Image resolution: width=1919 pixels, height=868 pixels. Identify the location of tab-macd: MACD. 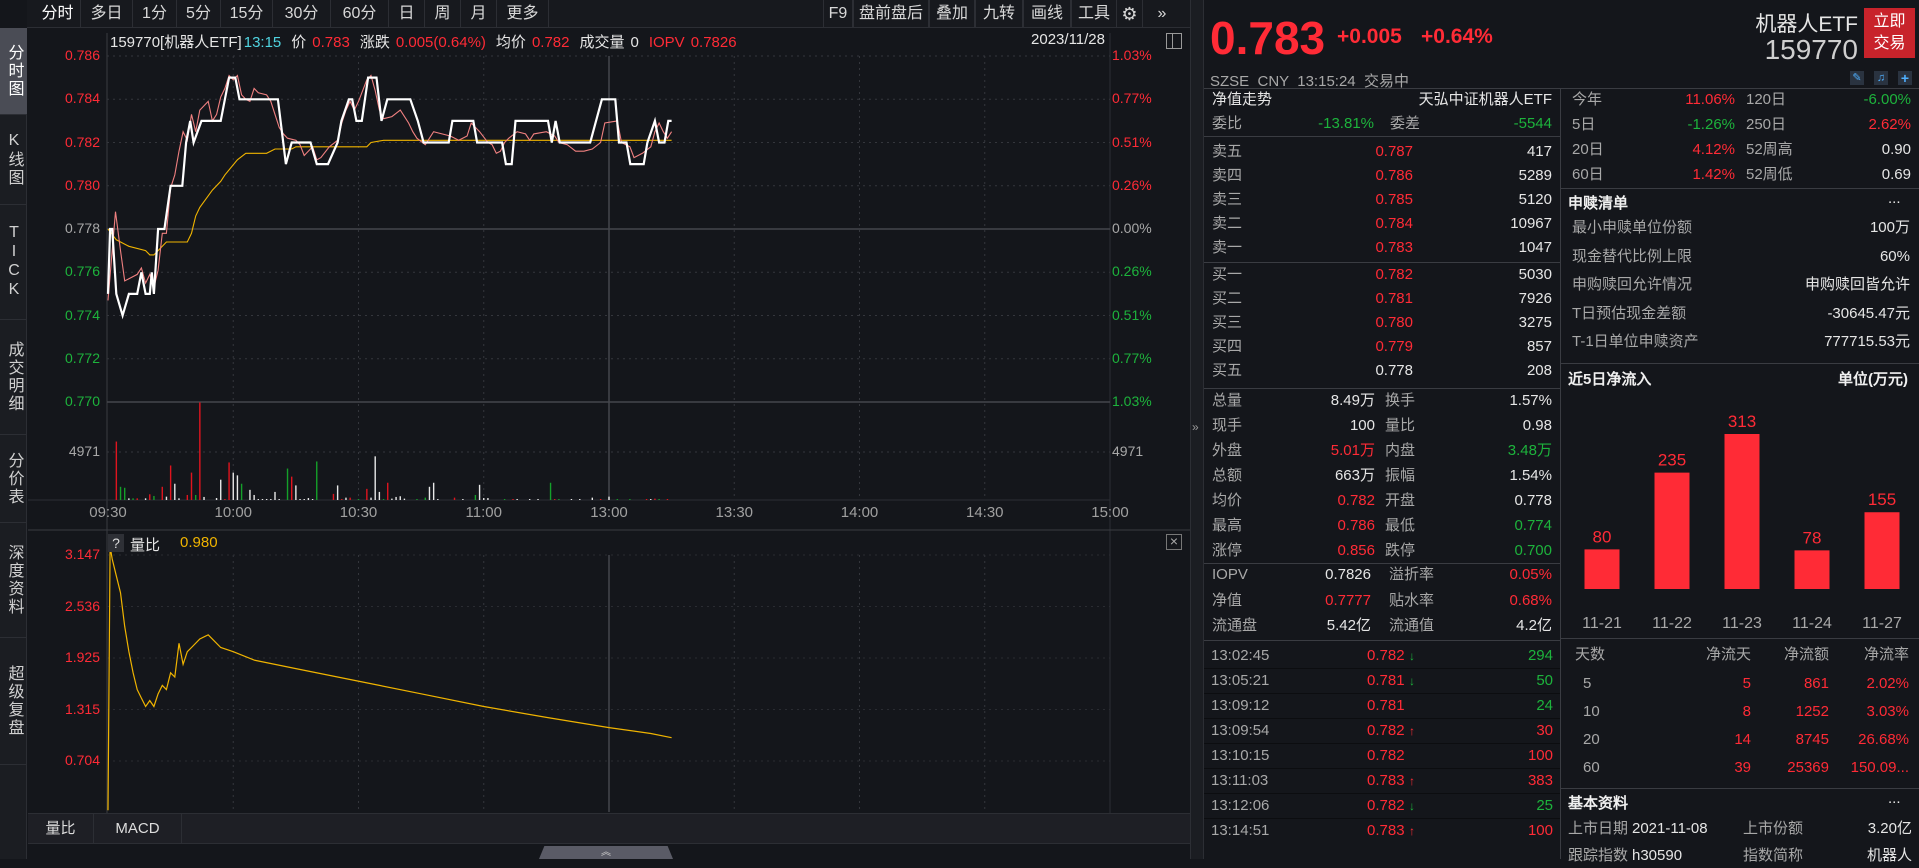
(138, 829).